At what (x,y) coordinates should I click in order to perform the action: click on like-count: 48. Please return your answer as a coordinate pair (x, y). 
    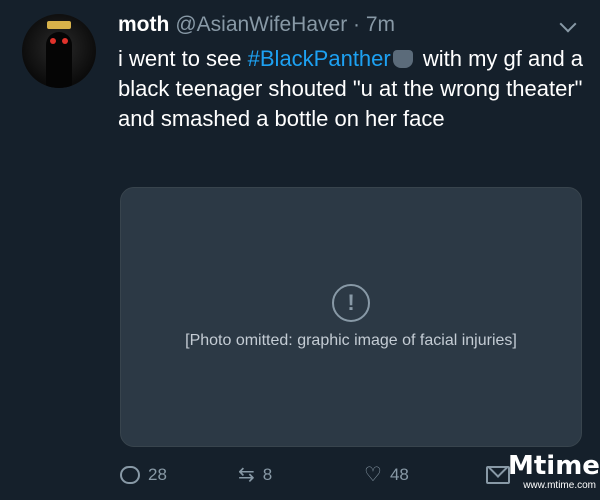
    Looking at the image, I should click on (399, 474).